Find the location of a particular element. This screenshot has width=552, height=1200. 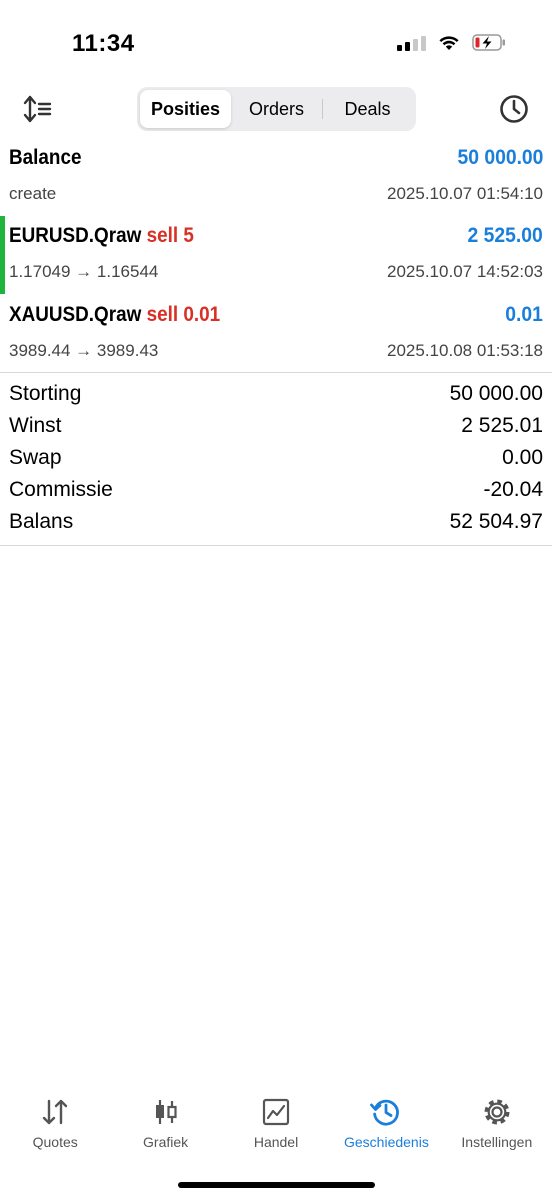

tab-handel: Handel is located at coordinates (276, 1123).